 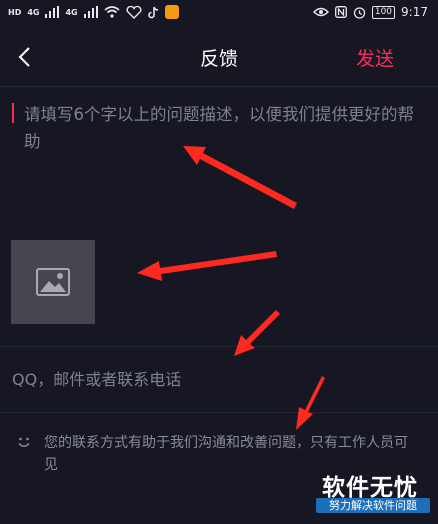 I want to click on send-button: 发送, so click(x=375, y=57).